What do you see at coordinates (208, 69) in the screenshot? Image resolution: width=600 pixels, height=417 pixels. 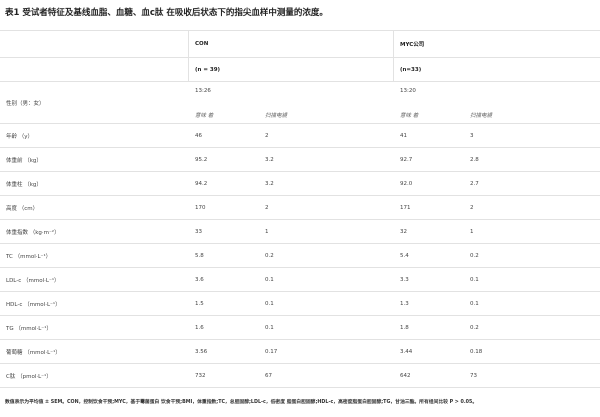 I see `n-con: (n = 39)` at bounding box center [208, 69].